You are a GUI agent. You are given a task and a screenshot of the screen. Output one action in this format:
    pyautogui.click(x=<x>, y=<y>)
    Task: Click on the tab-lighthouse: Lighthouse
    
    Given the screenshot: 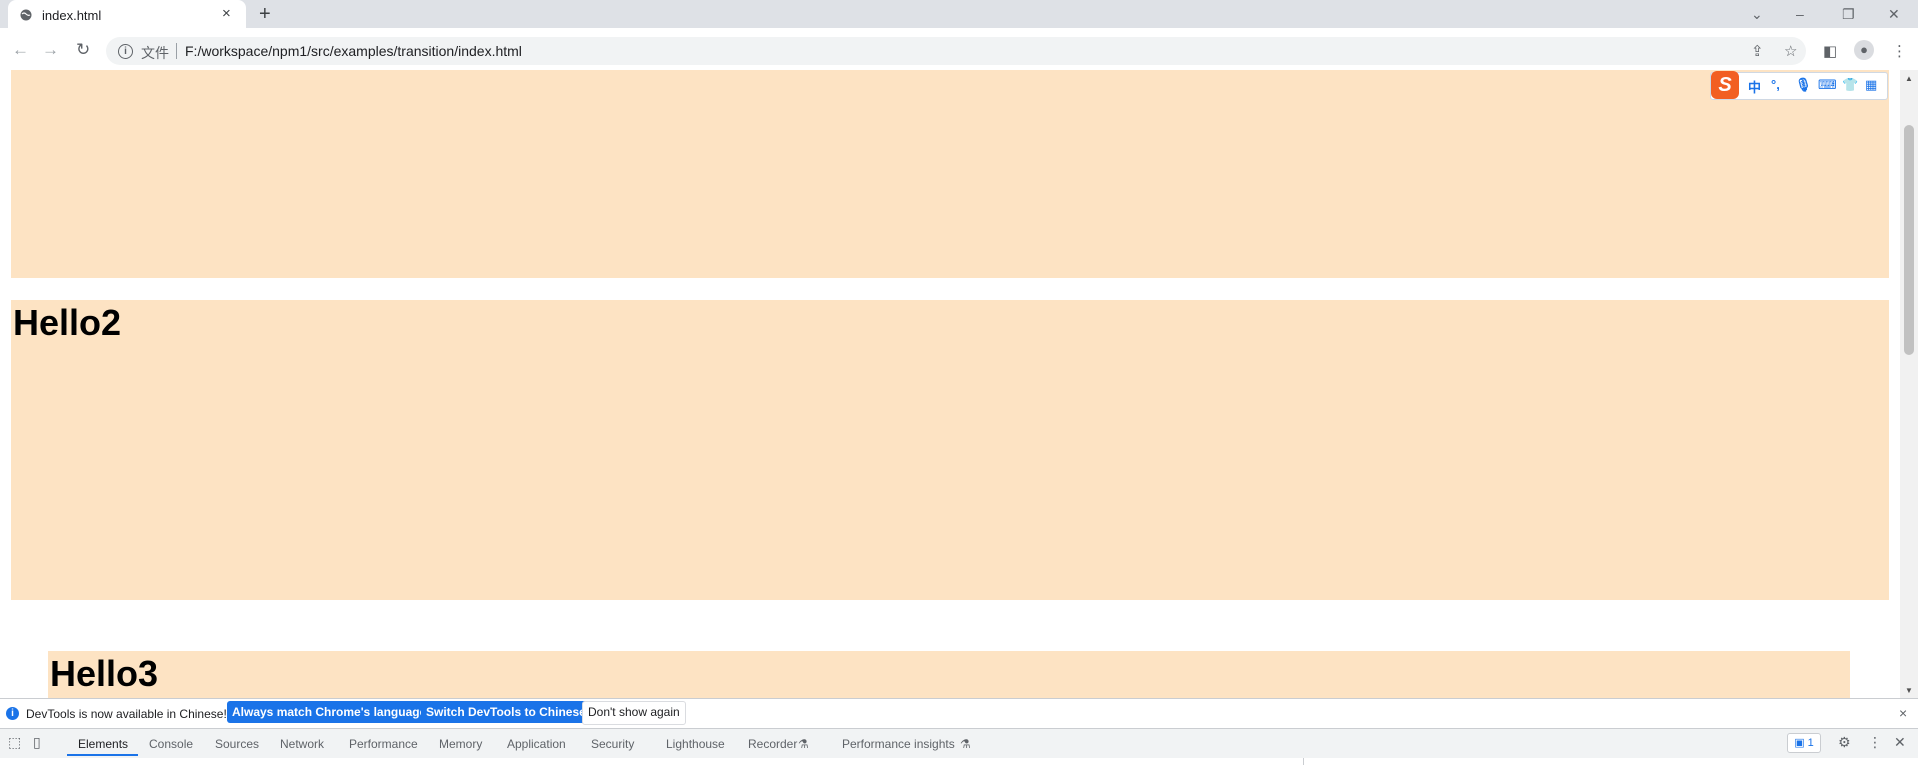 What is the action you would take?
    pyautogui.click(x=695, y=744)
    